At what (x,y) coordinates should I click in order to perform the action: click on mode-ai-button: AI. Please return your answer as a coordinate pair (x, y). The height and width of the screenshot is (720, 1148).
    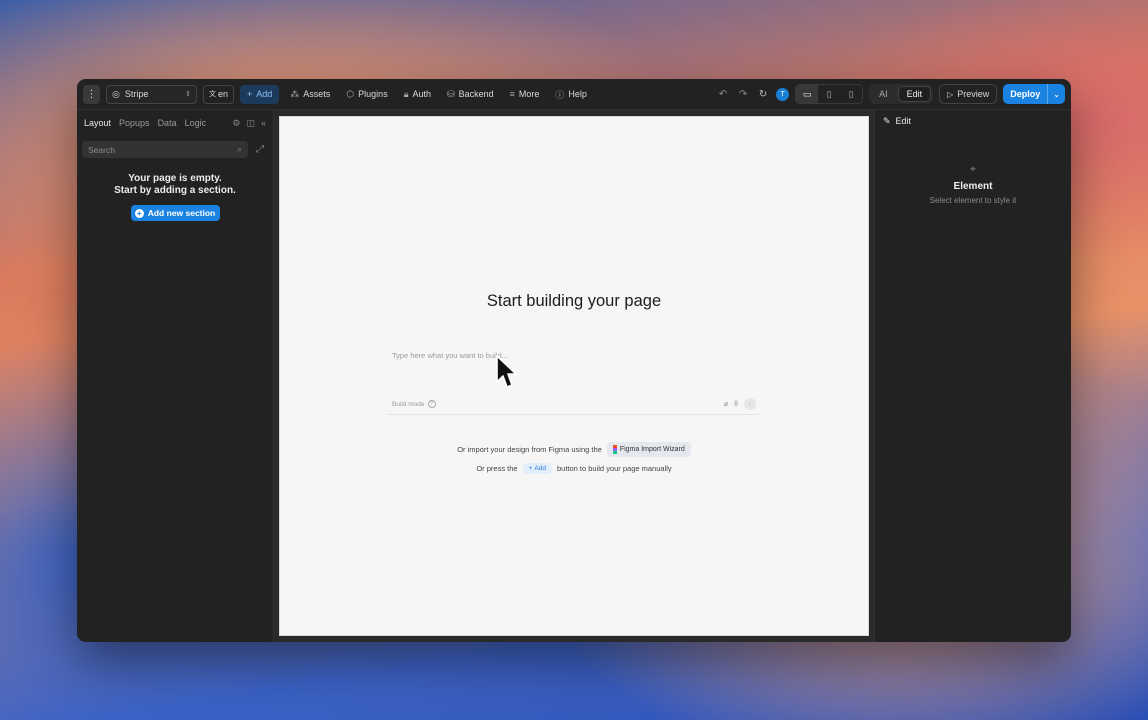
    Looking at the image, I should click on (883, 94).